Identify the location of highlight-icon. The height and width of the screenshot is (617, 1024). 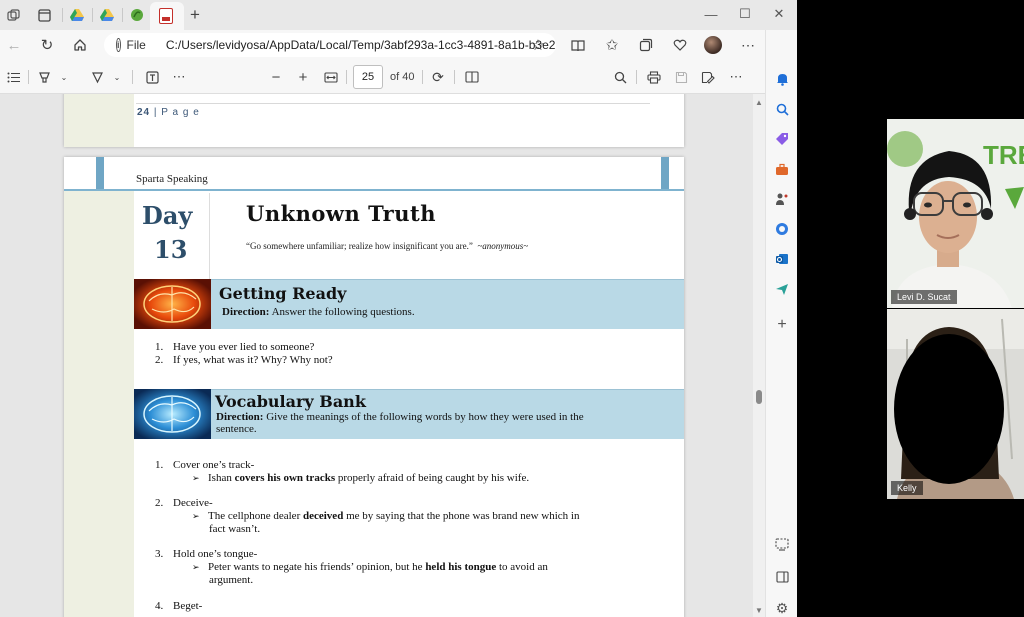
(44, 77).